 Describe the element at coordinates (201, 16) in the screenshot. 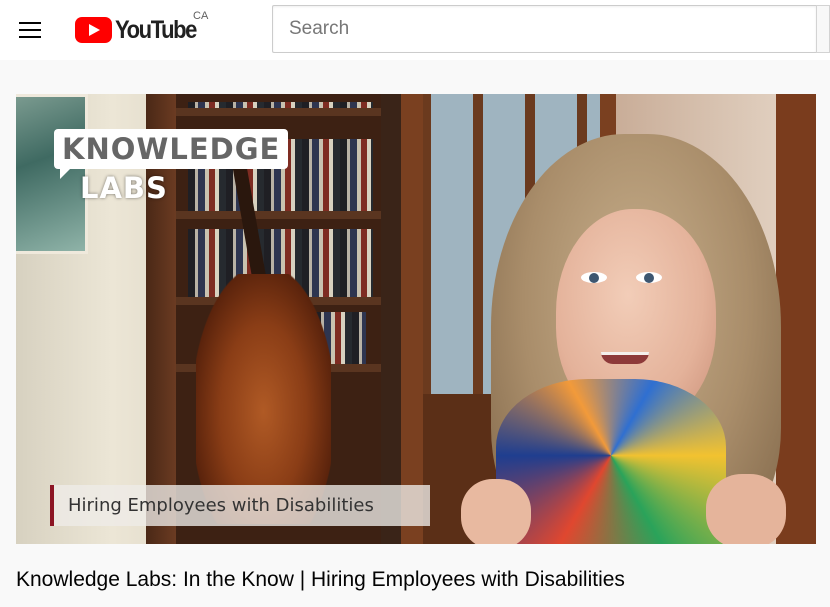

I see `country-code: CA` at that location.